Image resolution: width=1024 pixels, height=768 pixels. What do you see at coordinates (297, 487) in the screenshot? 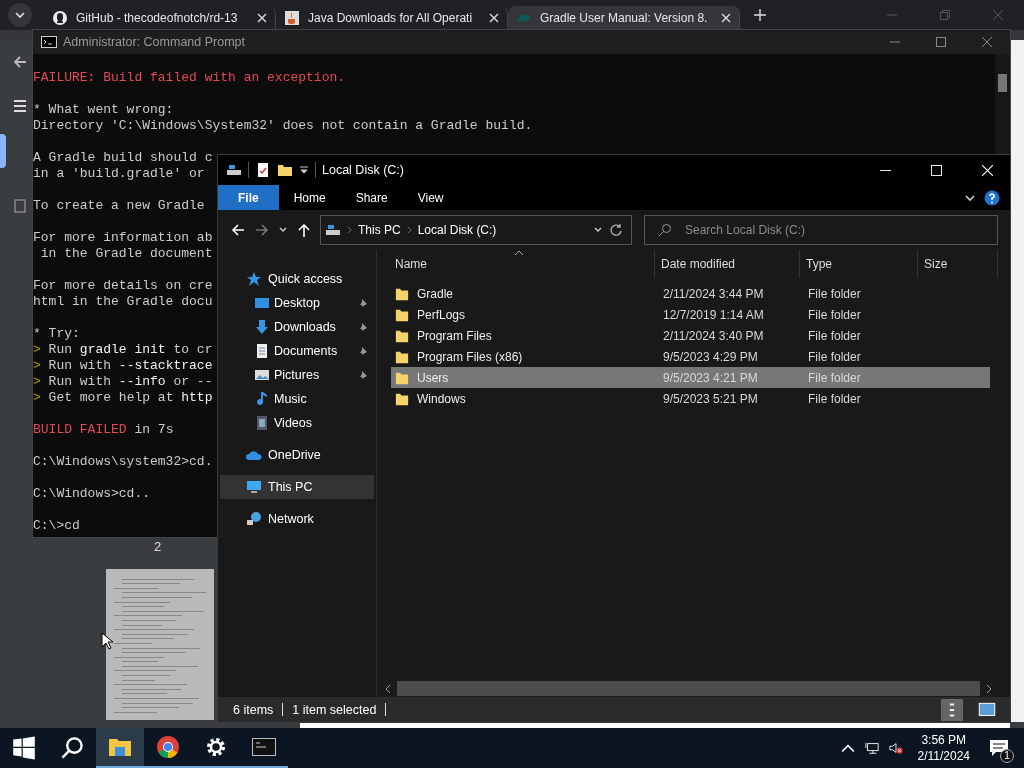
I see `nav-item: This PC` at bounding box center [297, 487].